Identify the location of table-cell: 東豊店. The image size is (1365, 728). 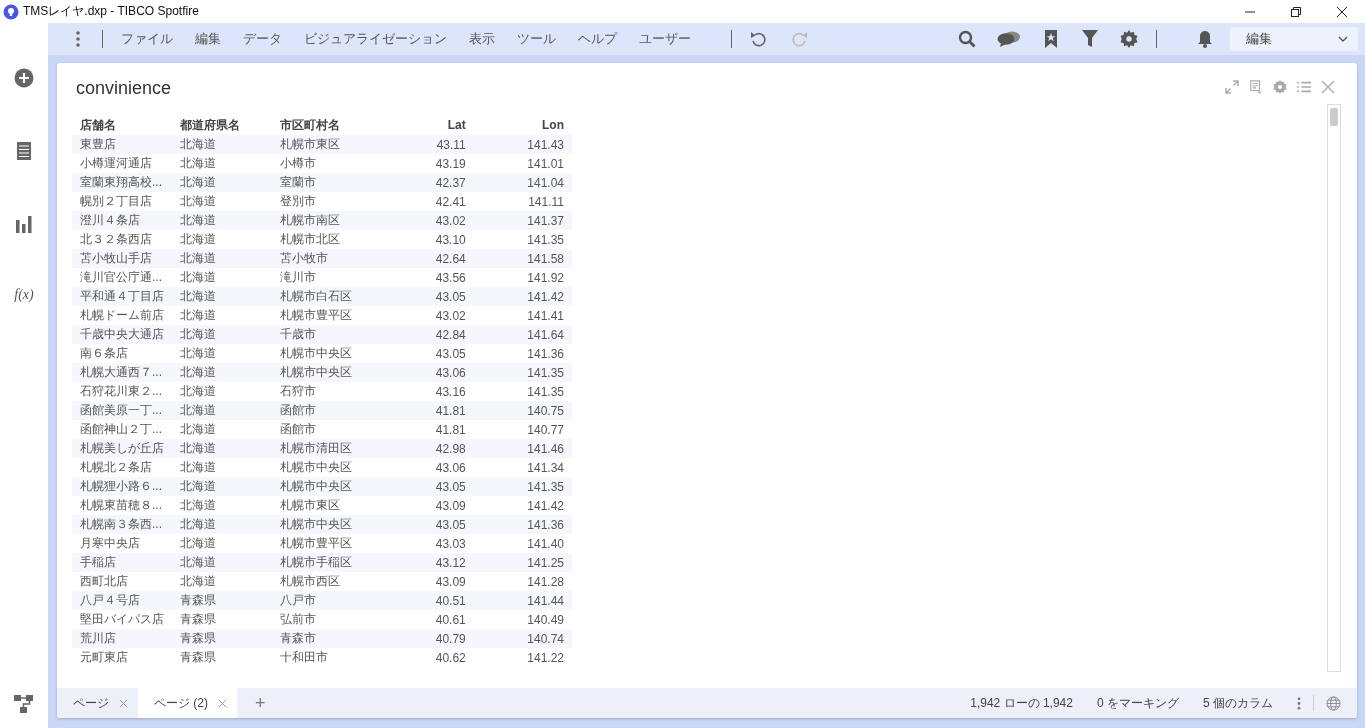
(122, 144).